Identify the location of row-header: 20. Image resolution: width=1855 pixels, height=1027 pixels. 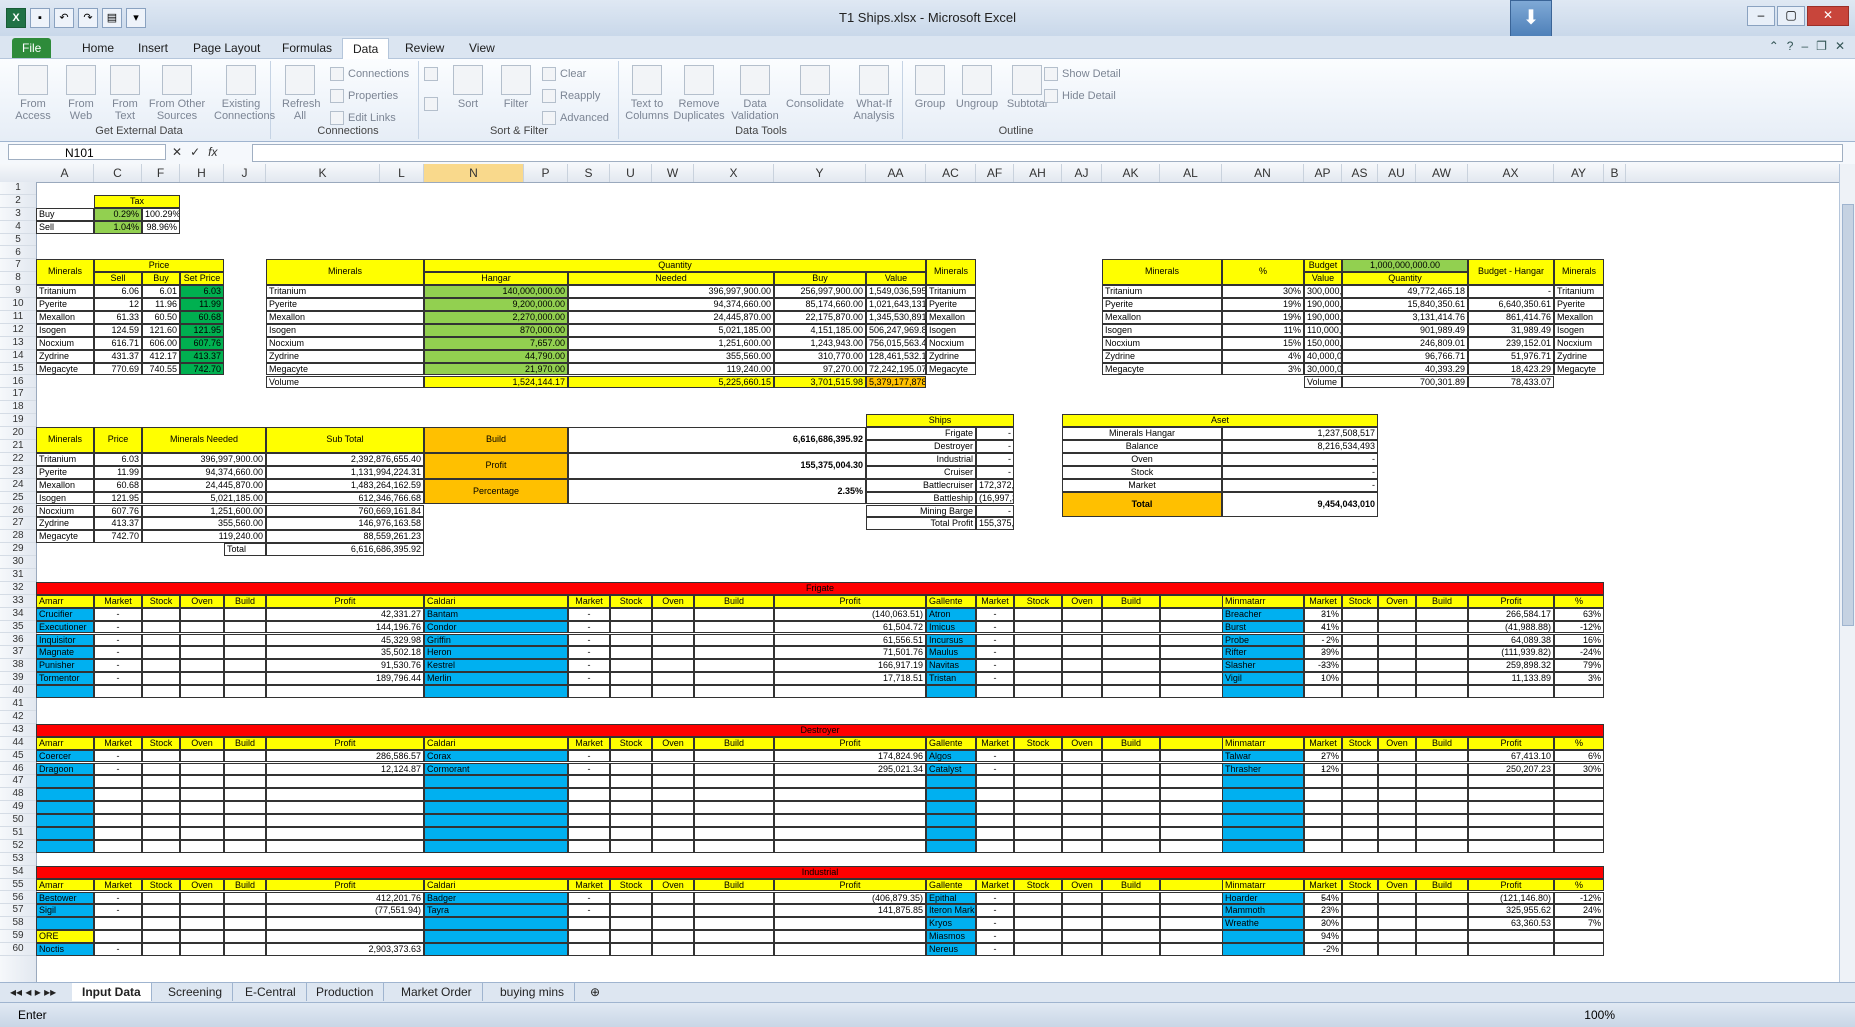
(18, 433).